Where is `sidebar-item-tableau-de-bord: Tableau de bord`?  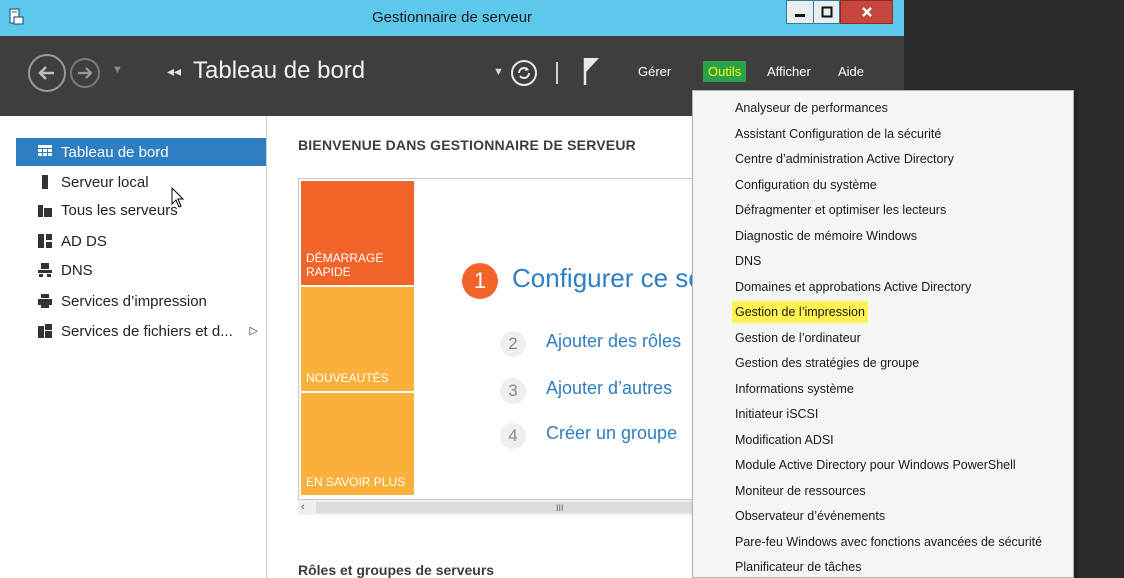 sidebar-item-tableau-de-bord: Tableau de bord is located at coordinates (141, 152).